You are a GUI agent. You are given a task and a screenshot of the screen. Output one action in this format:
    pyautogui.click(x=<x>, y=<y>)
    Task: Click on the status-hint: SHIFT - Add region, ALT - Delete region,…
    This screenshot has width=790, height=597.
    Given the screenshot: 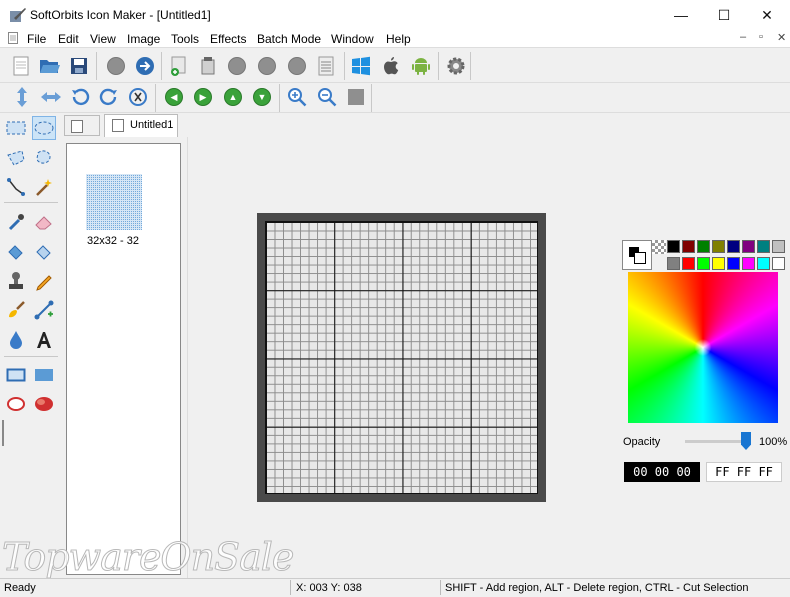 What is the action you would take?
    pyautogui.click(x=597, y=588)
    